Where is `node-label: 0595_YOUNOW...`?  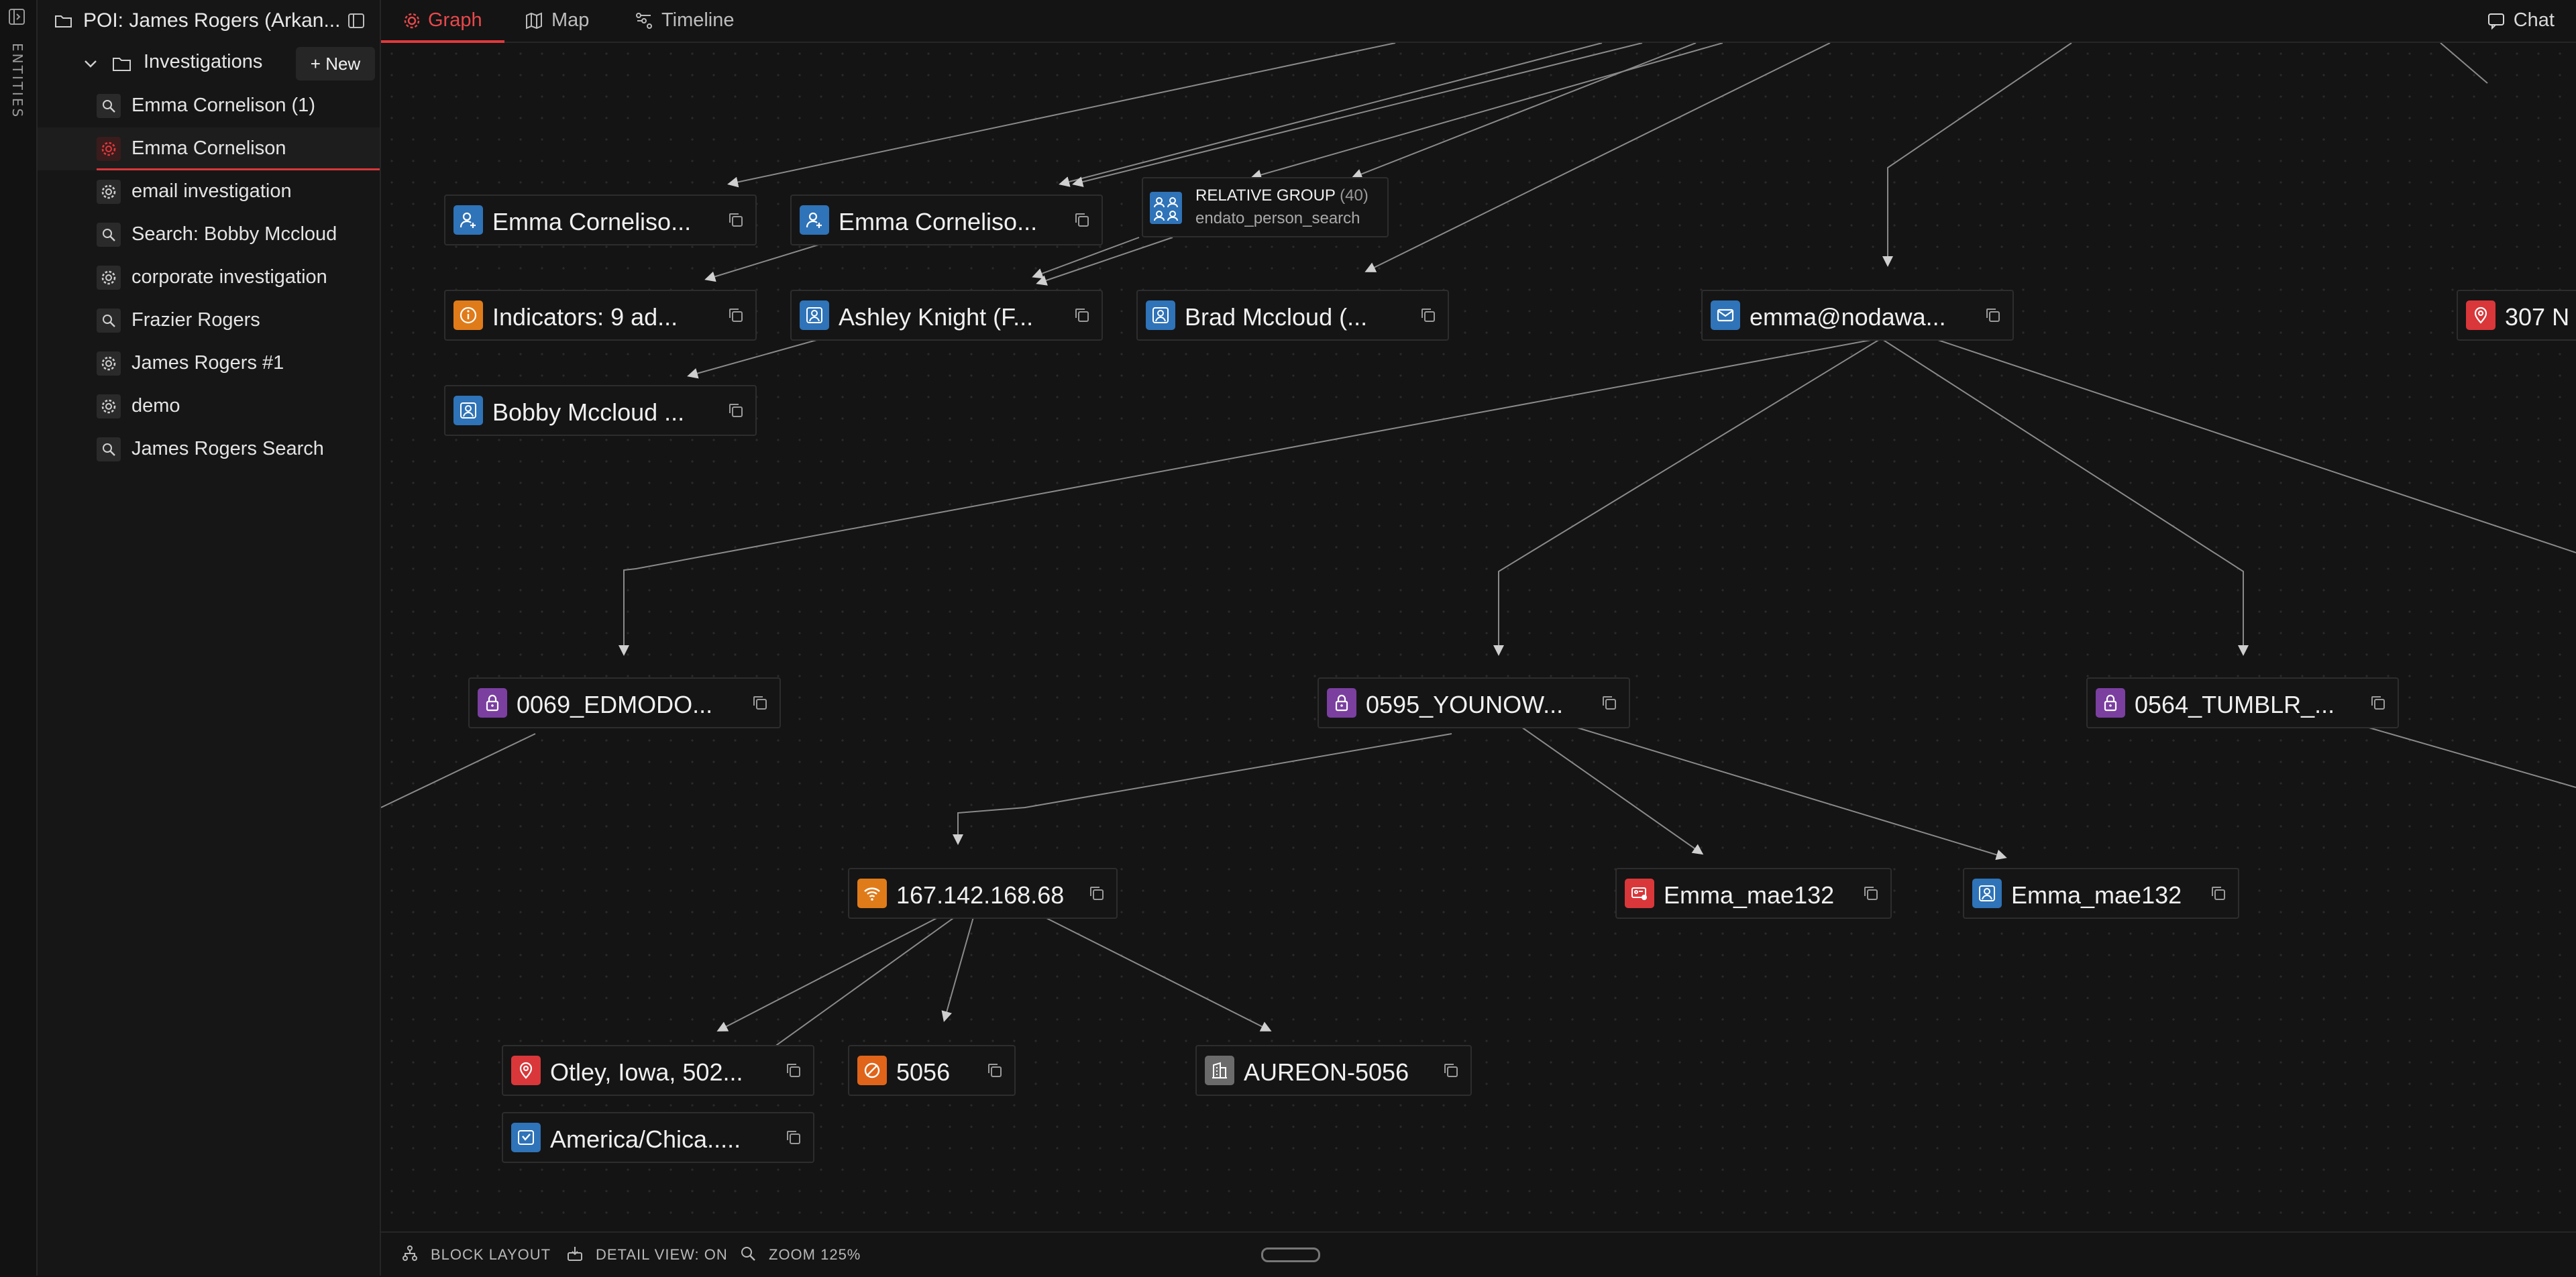
node-label: 0595_YOUNOW... is located at coordinates (1465, 704).